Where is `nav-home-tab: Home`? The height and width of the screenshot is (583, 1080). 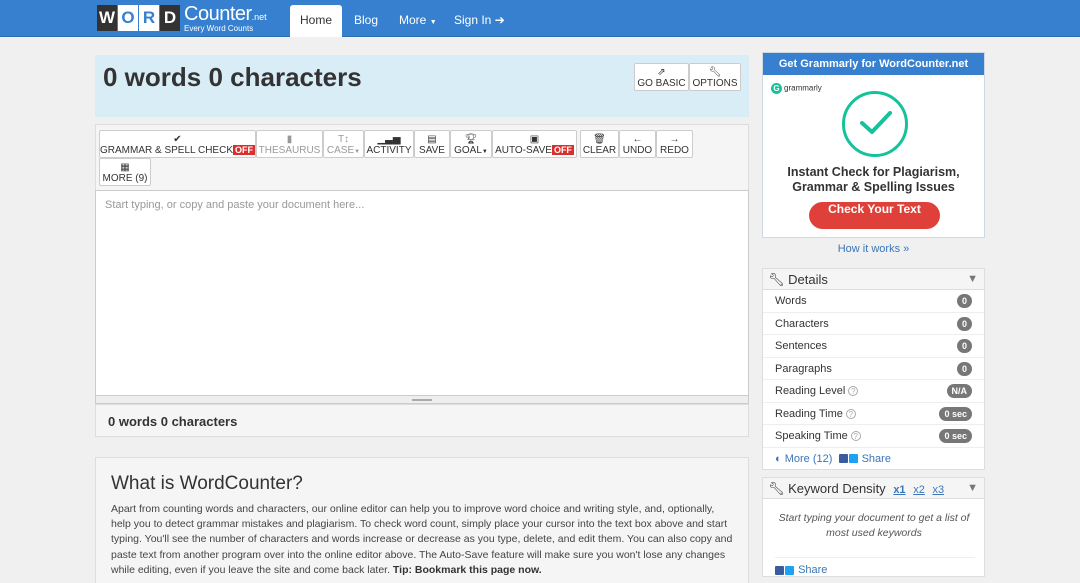 nav-home-tab: Home is located at coordinates (316, 21).